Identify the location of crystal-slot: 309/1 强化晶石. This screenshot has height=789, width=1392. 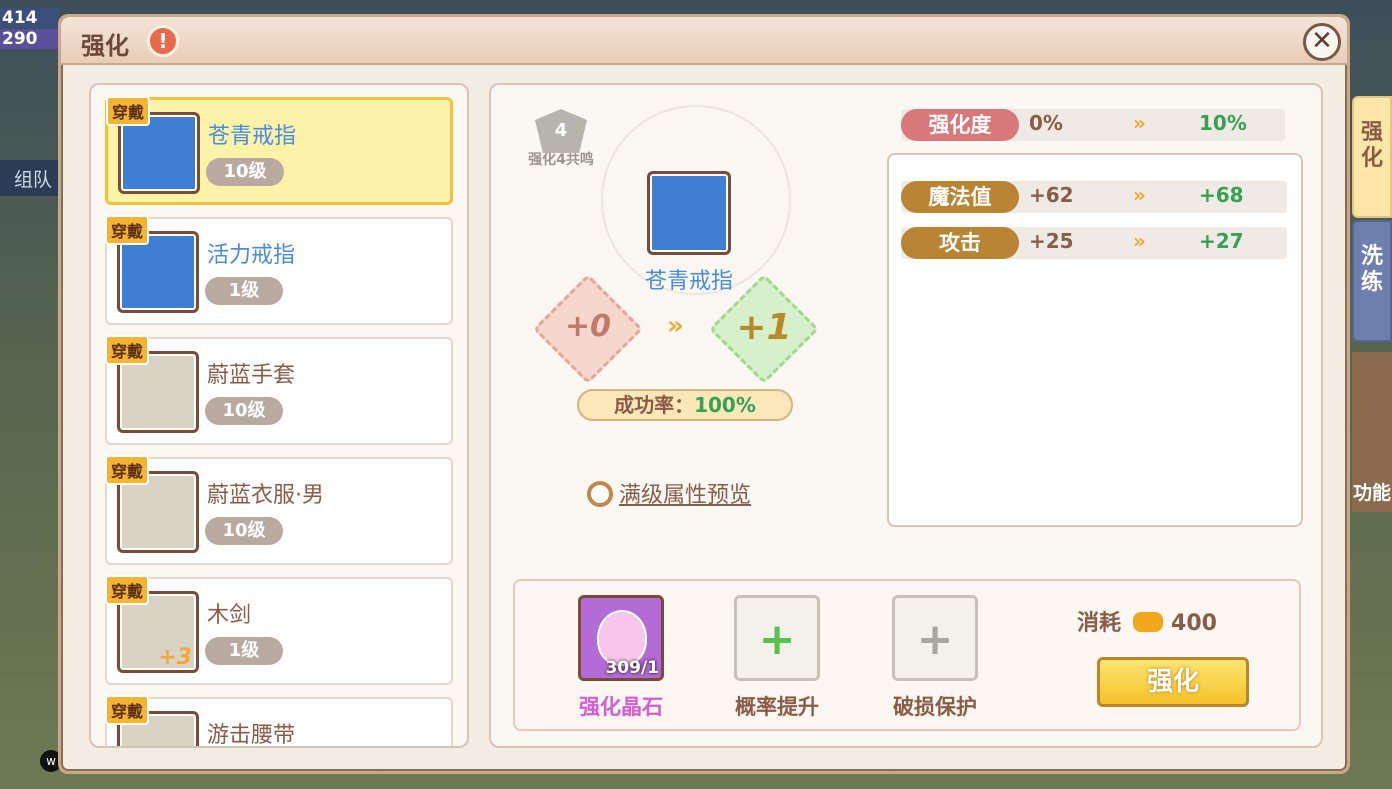
(621, 658).